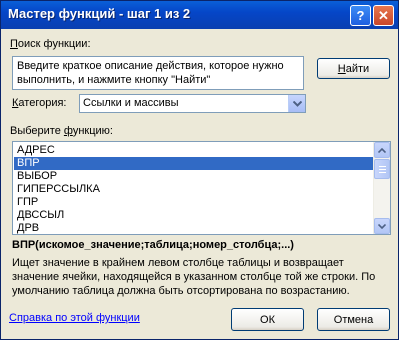 This screenshot has height=340, width=399. I want to click on close-icon: ✕, so click(383, 15).